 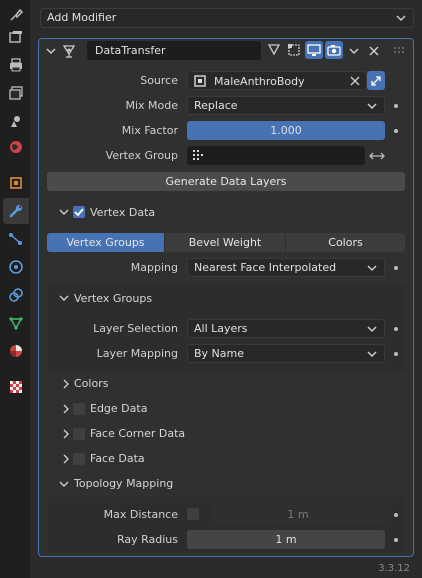 I want to click on monitor-icon, so click(x=314, y=50).